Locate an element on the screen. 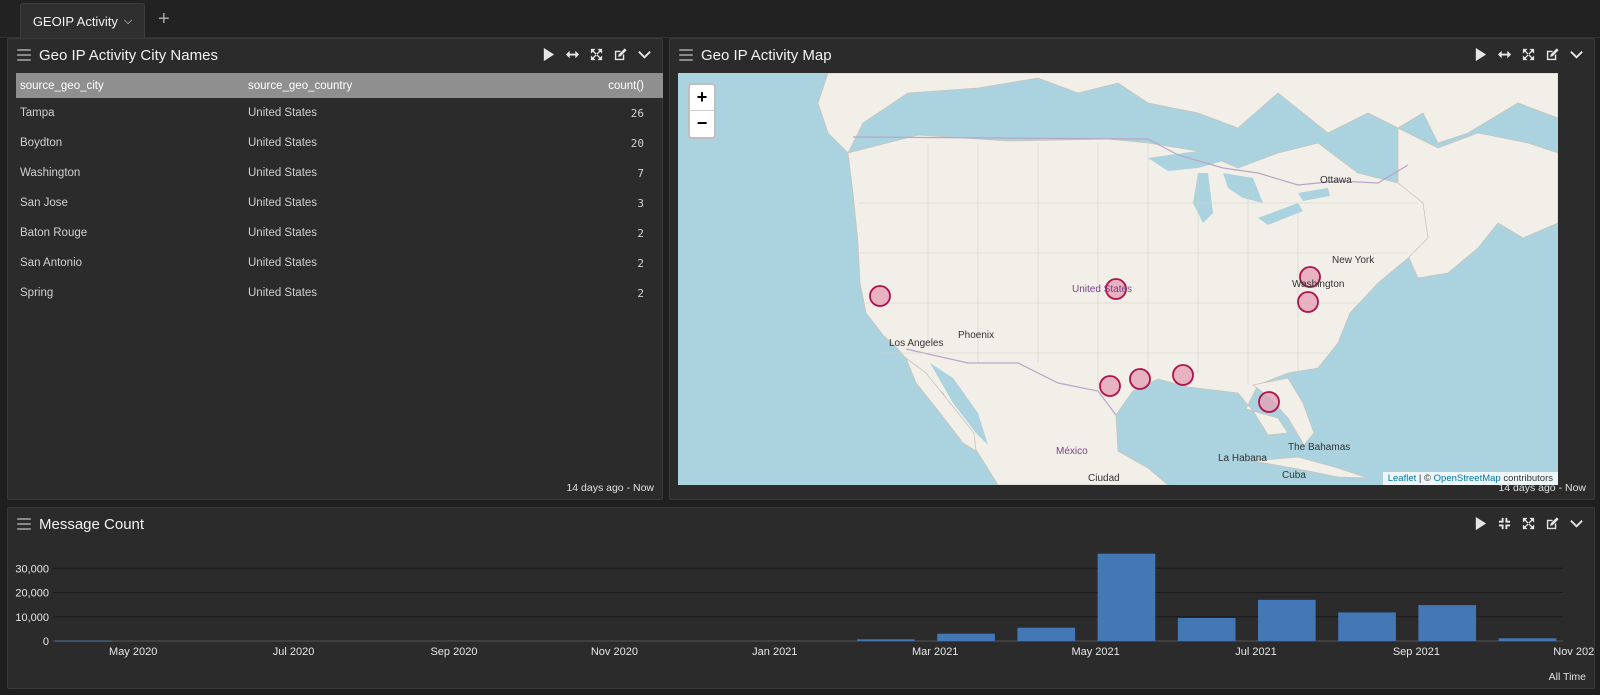 This screenshot has width=1600, height=695. label-ciudad: Ciudad is located at coordinates (1104, 478).